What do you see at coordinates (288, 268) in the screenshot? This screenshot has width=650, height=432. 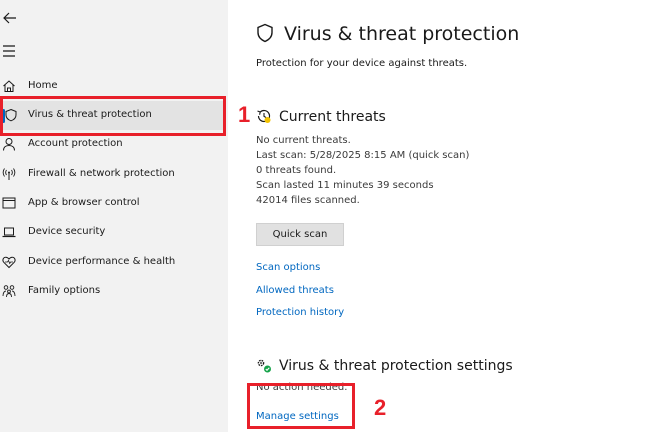 I see `scan-options-link: Scan options` at bounding box center [288, 268].